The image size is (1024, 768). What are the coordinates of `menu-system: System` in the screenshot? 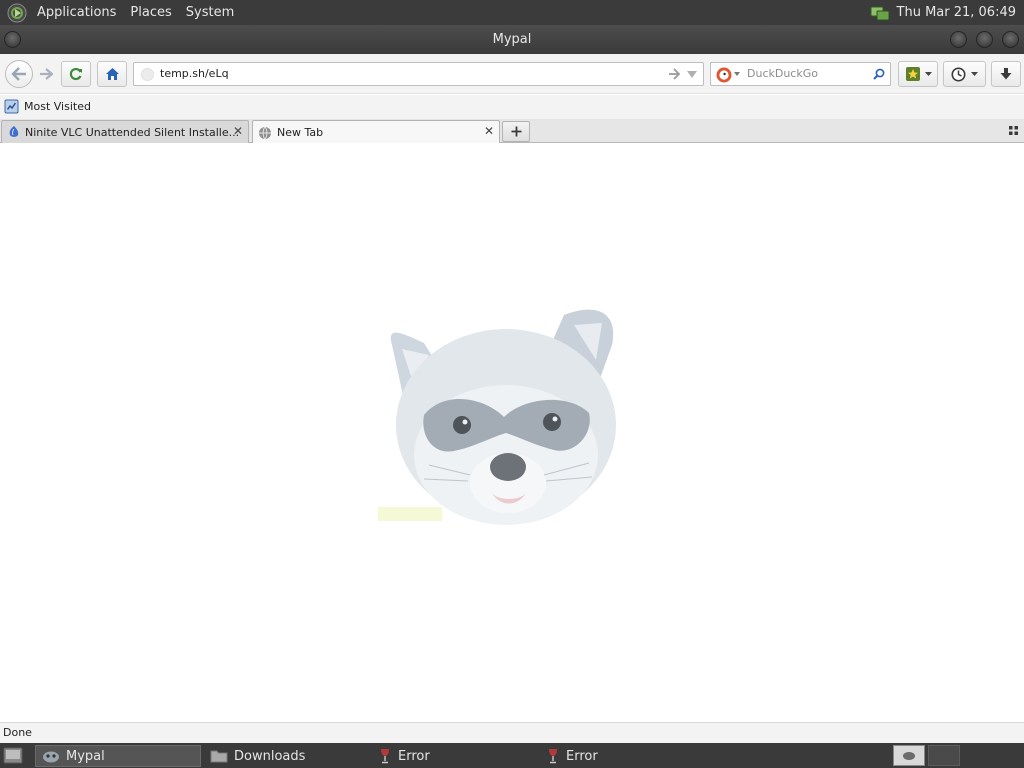 It's located at (210, 12).